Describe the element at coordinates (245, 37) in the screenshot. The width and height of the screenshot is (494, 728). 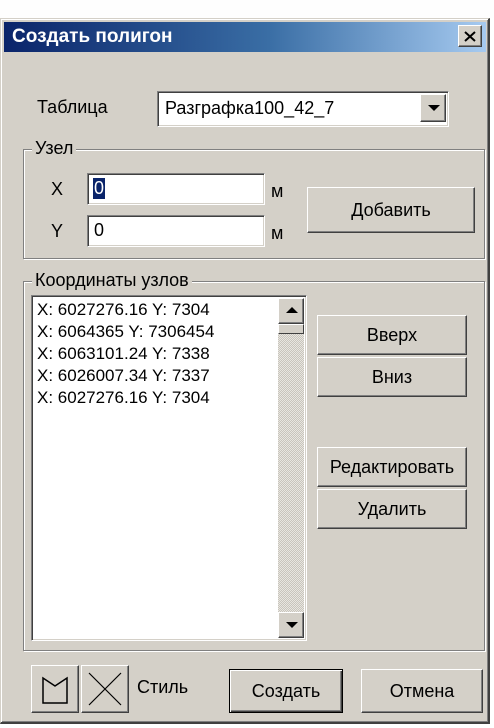
I see `title-bar: Создать полигон` at that location.